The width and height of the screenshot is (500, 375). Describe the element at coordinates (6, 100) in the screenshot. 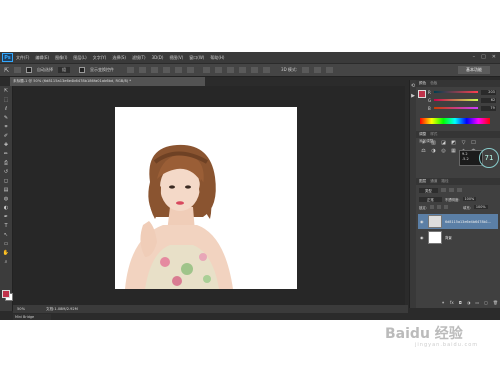

I see `marquee-tool-icon: ⬚` at that location.